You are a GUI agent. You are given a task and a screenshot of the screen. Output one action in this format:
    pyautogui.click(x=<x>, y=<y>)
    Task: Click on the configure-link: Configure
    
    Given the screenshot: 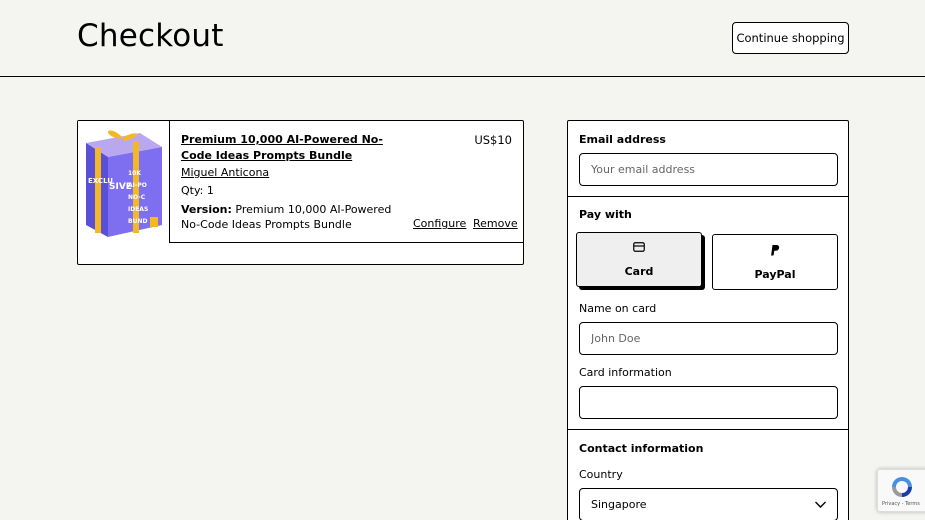 What is the action you would take?
    pyautogui.click(x=439, y=223)
    